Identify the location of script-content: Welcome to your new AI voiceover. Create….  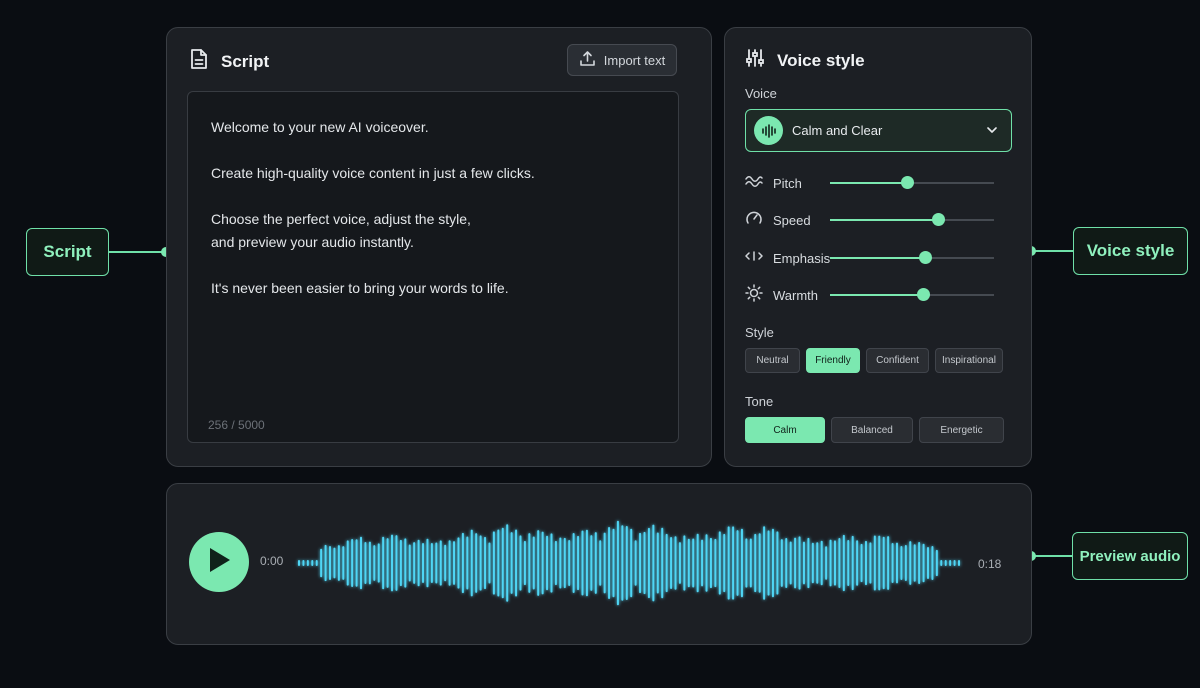
(373, 219).